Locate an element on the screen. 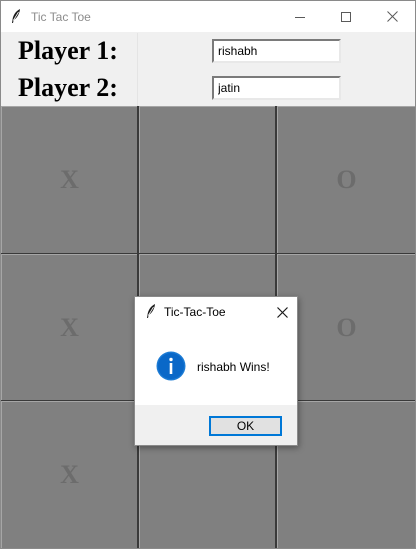 Image resolution: width=416 pixels, height=549 pixels. player-2-row: Player 2: is located at coordinates (208, 88).